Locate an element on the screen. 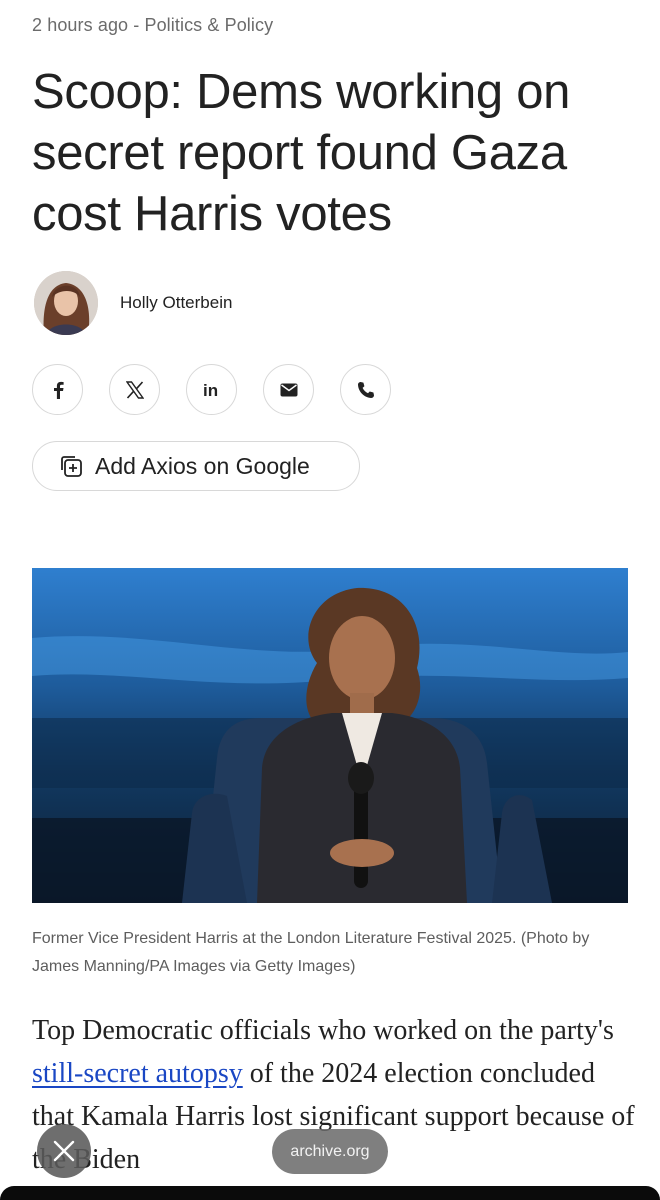 The height and width of the screenshot is (1200, 660). linkedin-icon: in is located at coordinates (210, 390).